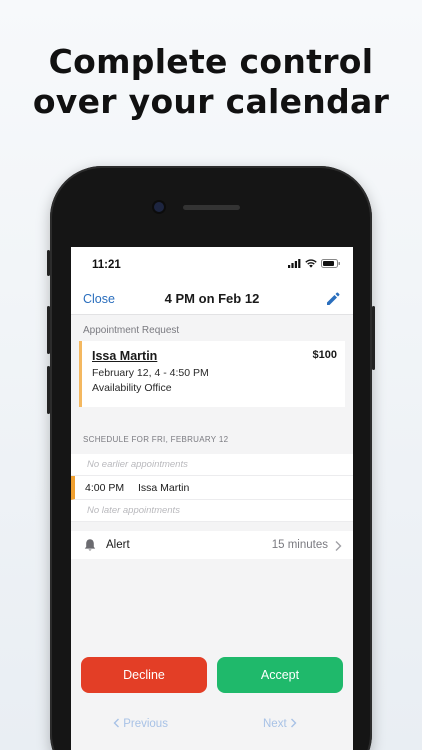  I want to click on appointment-request-label: Appointment Request, so click(131, 330).